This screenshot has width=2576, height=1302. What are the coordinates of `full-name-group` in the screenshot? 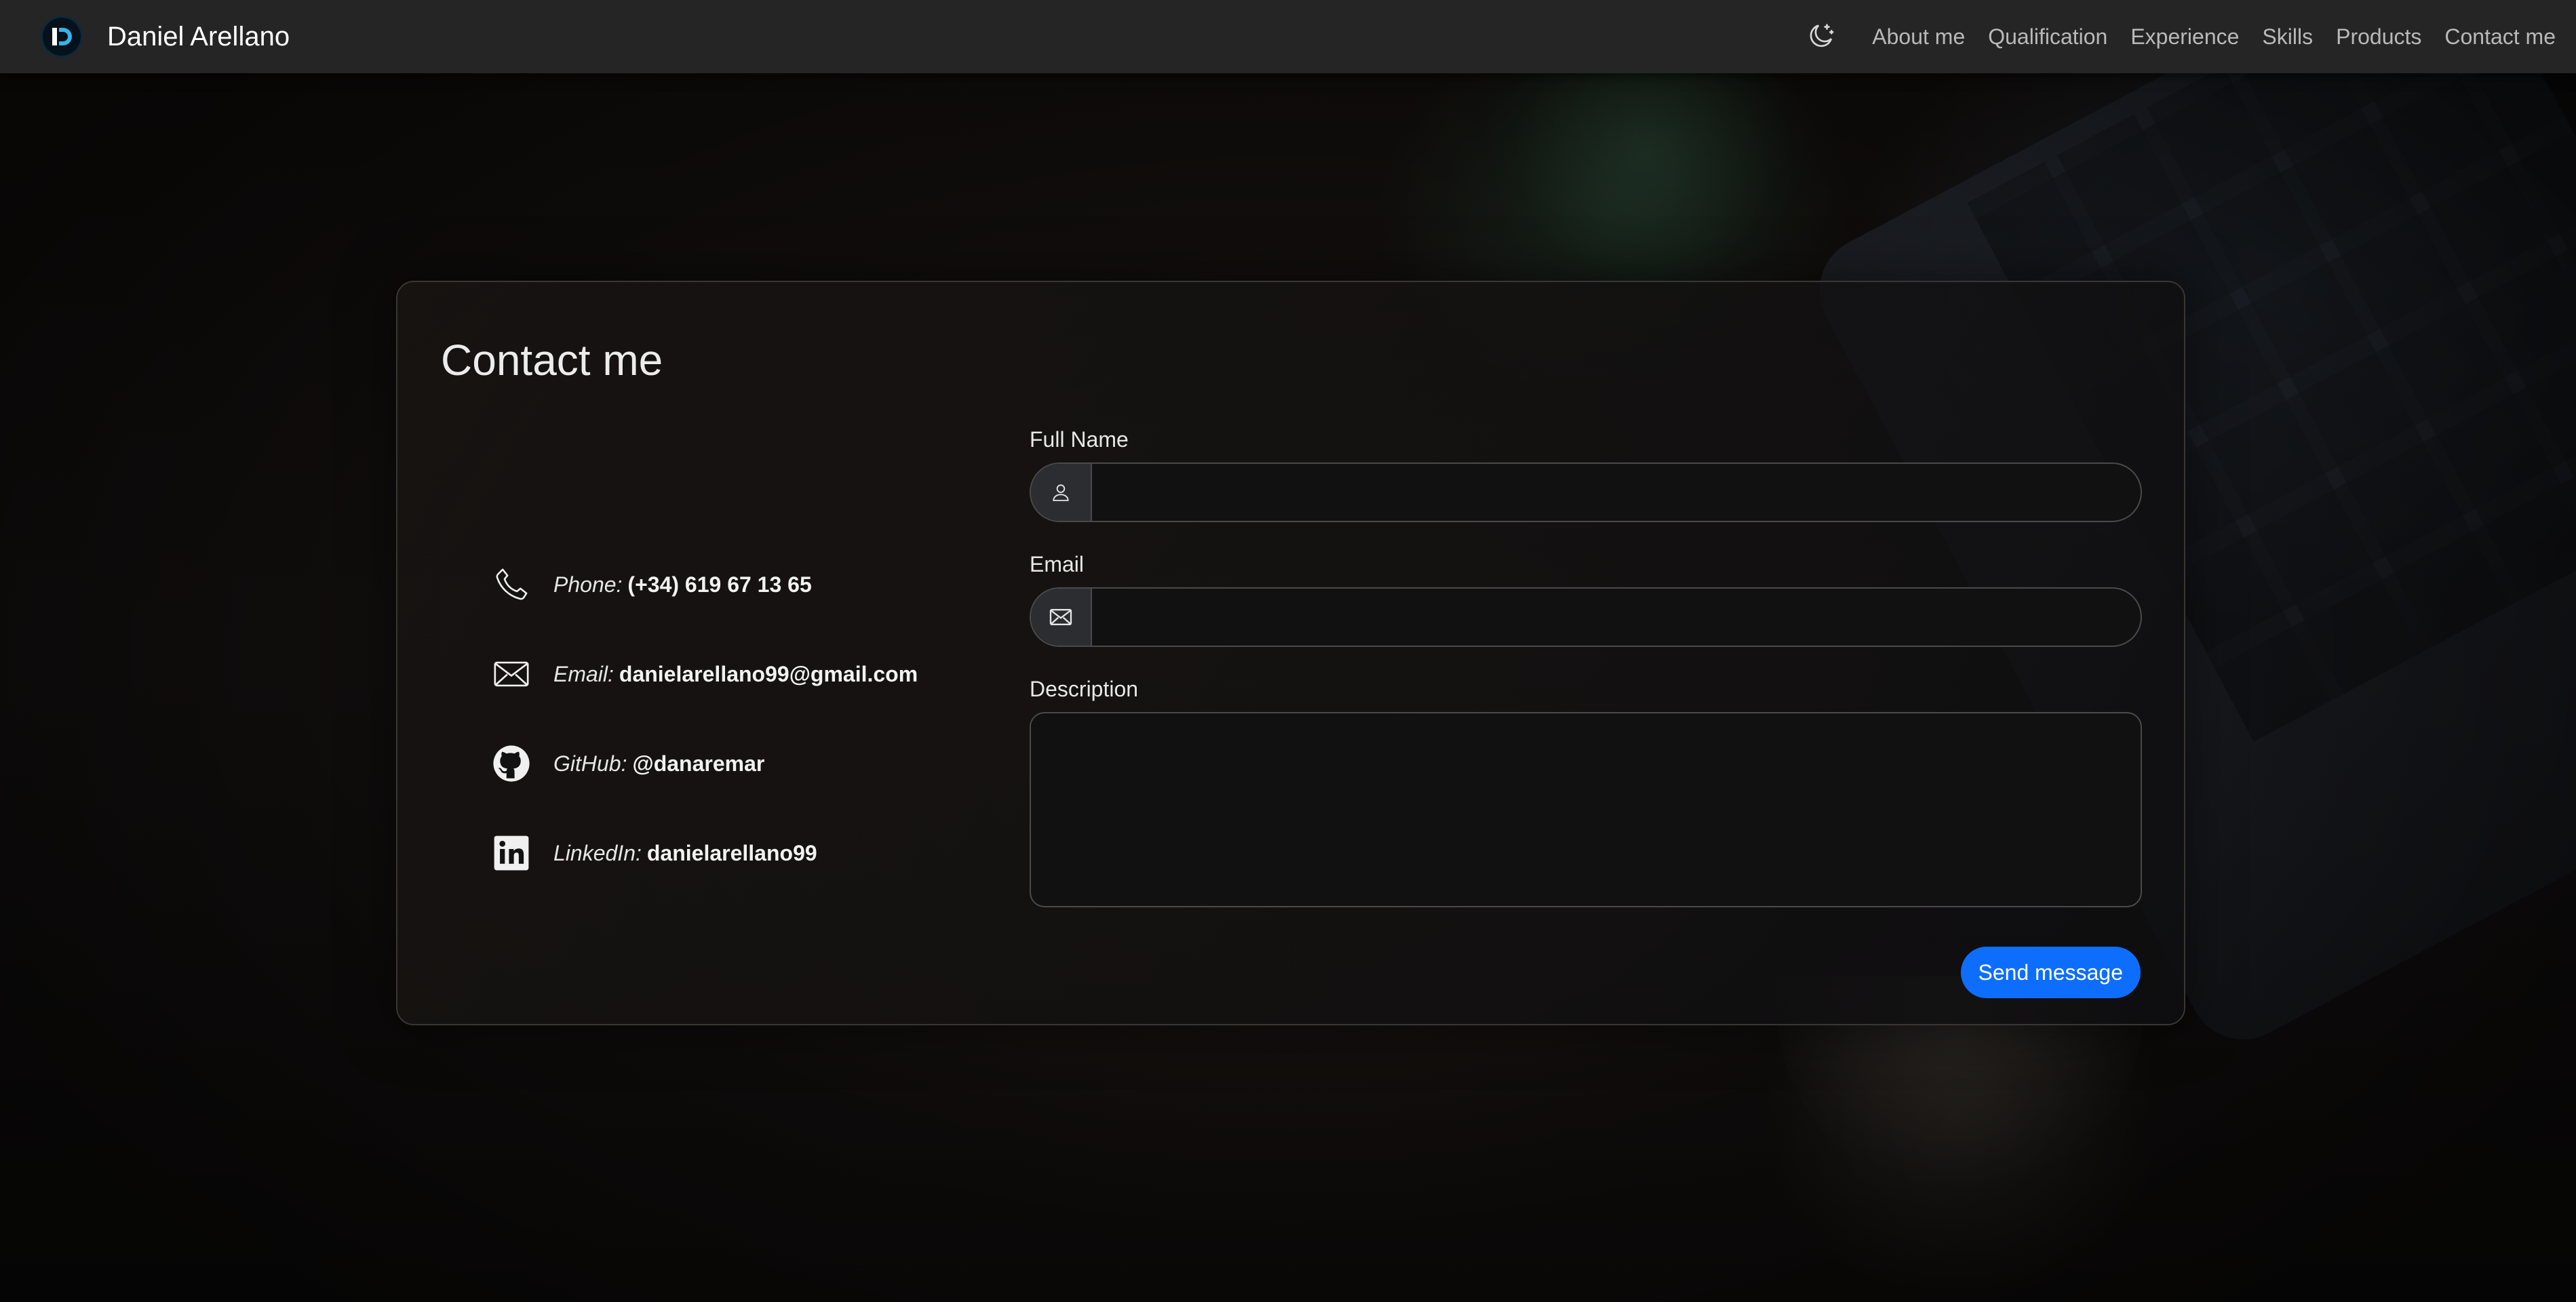 It's located at (1586, 492).